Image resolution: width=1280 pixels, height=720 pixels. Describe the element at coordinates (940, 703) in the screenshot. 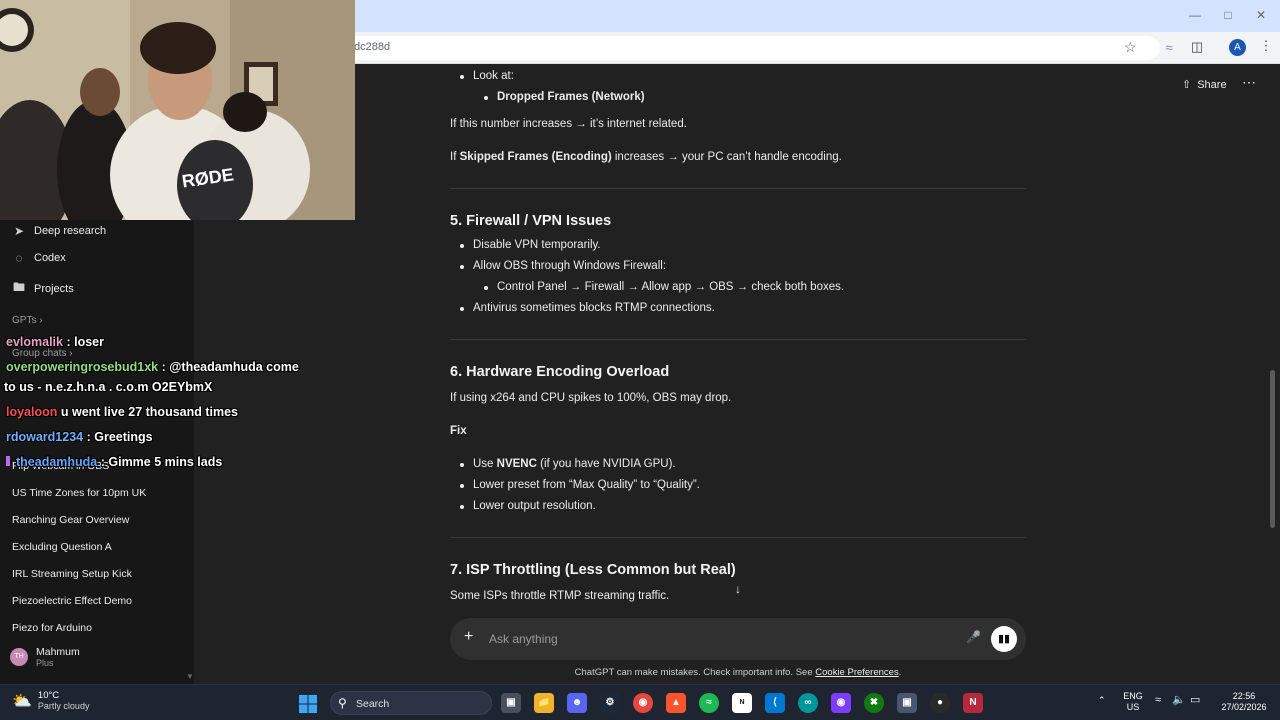

I see `obs-studio-icon: ●` at that location.